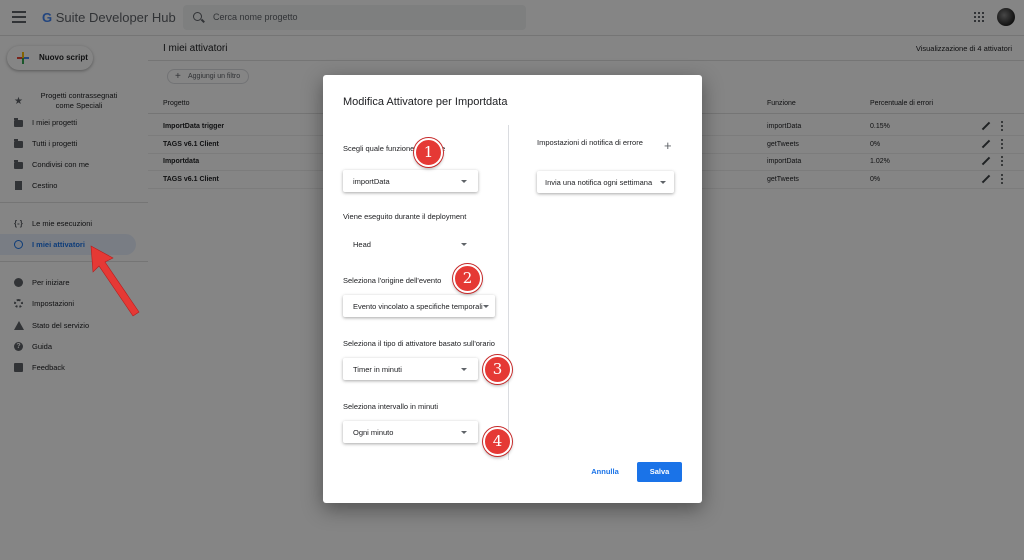  Describe the element at coordinates (405, 216) in the screenshot. I see `deployment-label: Viene eseguito durante il deployment` at that location.